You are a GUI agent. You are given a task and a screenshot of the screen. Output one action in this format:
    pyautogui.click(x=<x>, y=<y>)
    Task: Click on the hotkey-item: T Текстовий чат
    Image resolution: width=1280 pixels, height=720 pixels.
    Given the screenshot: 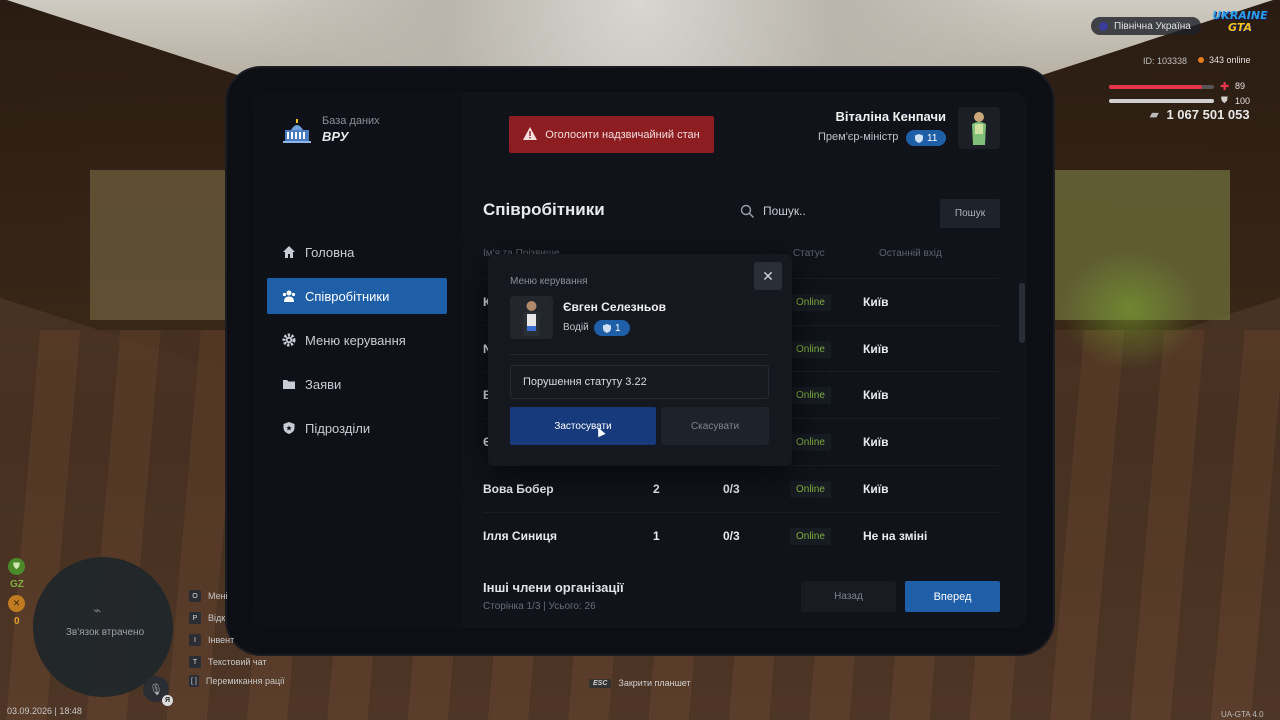 What is the action you would take?
    pyautogui.click(x=228, y=662)
    